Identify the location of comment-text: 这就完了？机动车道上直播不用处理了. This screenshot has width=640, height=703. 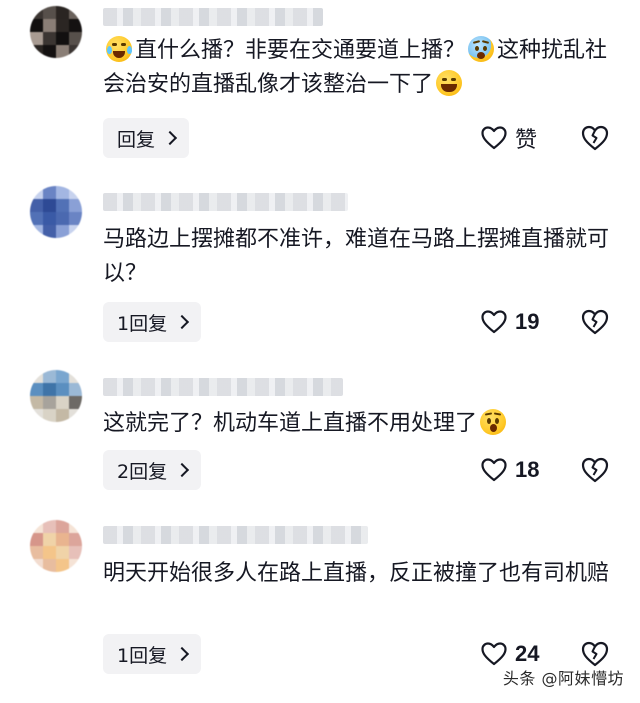
(363, 424).